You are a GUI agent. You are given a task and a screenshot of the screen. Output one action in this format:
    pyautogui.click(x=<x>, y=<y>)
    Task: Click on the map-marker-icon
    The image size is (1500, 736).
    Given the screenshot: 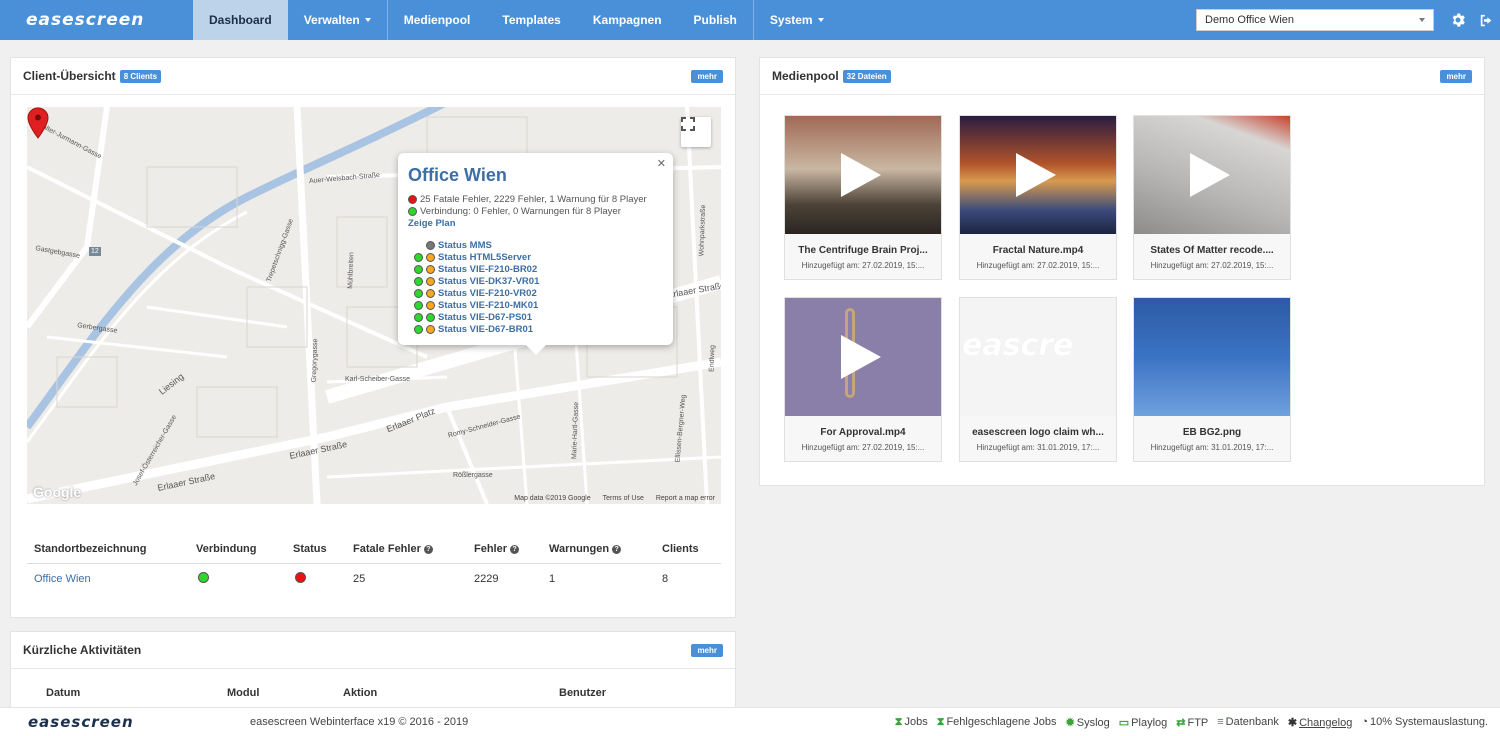 What is the action you would take?
    pyautogui.click(x=38, y=123)
    